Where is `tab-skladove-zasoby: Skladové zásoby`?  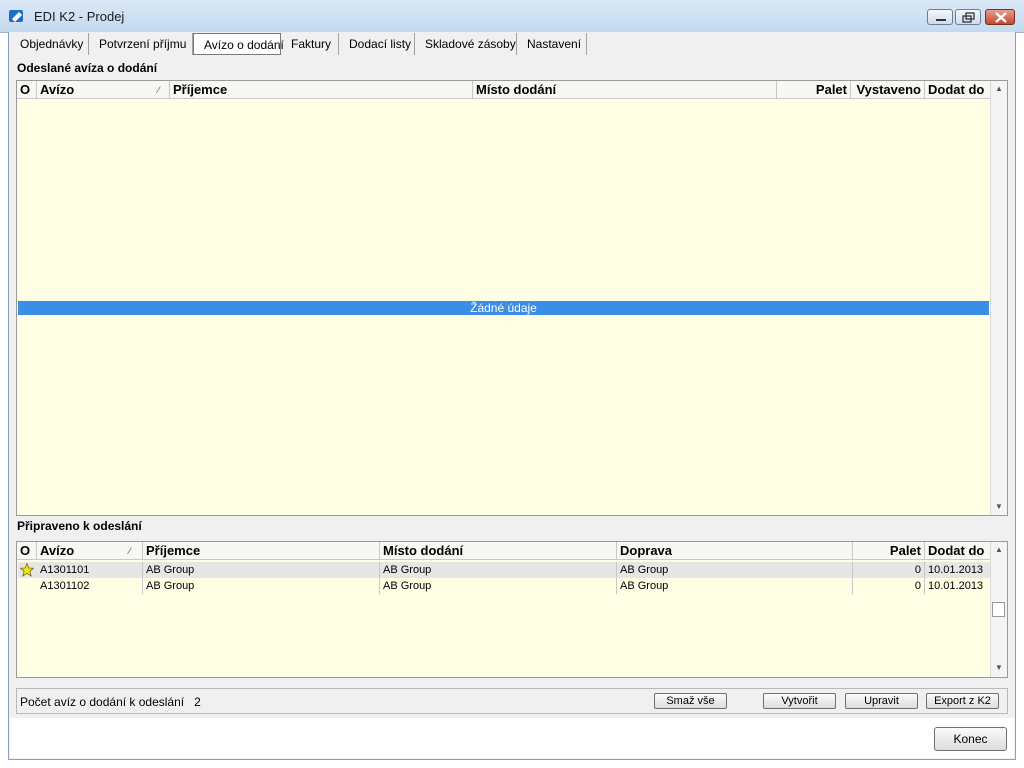 tab-skladove-zasoby: Skladové zásoby is located at coordinates (466, 44).